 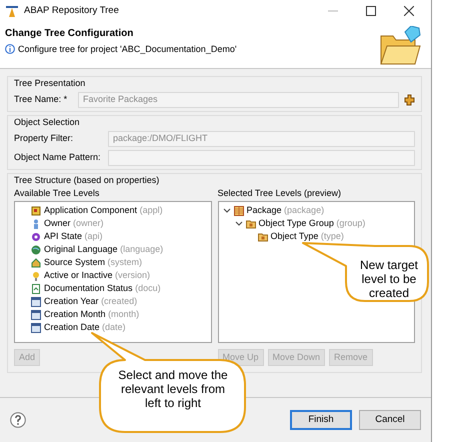 What do you see at coordinates (36, 237) in the screenshot?
I see `gear-icon` at bounding box center [36, 237].